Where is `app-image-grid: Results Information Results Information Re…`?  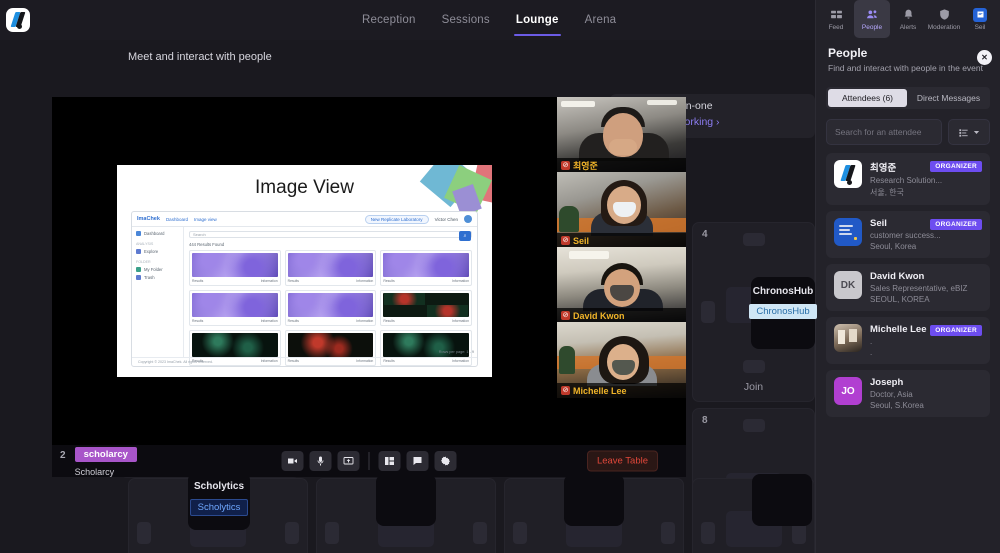
app-image-grid: Results Information Results Information Re… is located at coordinates (330, 308).